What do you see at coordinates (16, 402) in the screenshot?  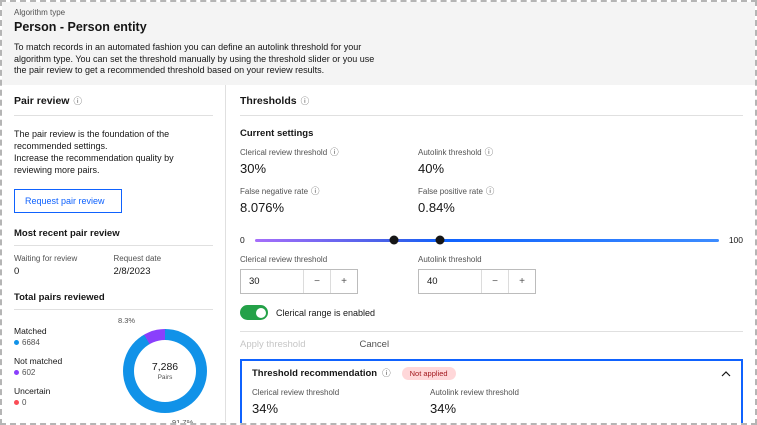 I see `uncertain-dot-icon` at bounding box center [16, 402].